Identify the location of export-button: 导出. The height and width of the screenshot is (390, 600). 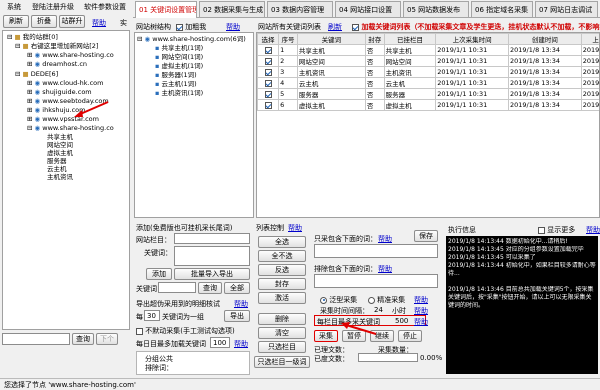
(237, 316).